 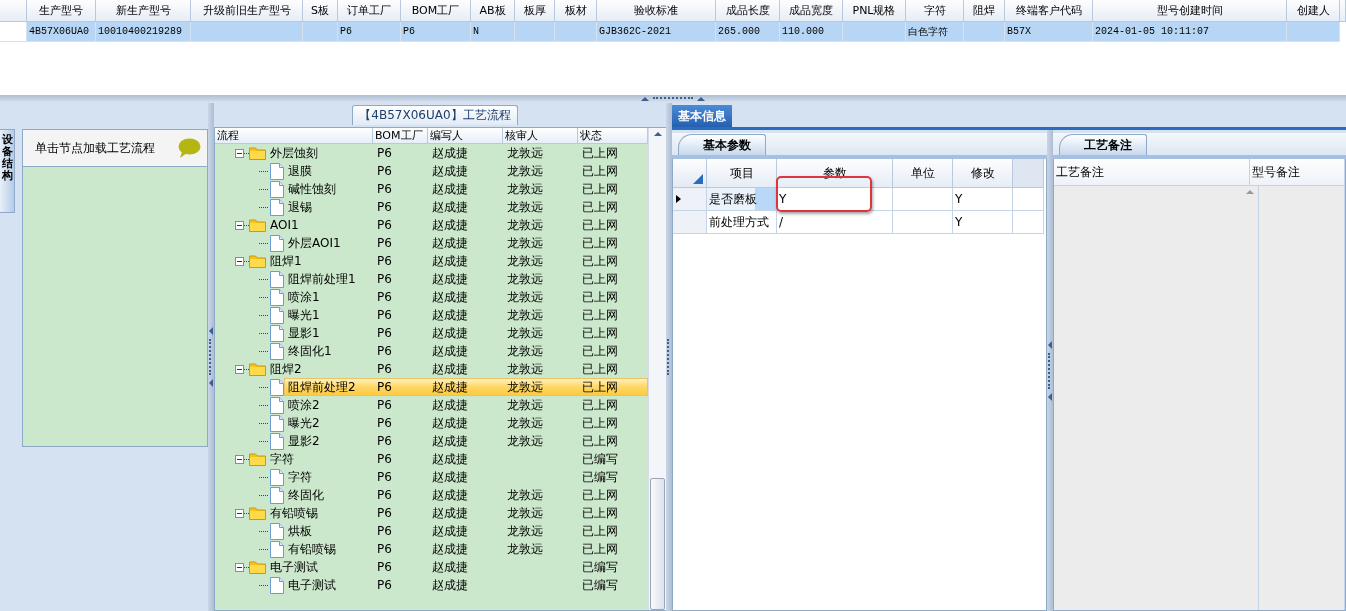 What do you see at coordinates (576, 11) in the screenshot?
I see `column-header: 板材` at bounding box center [576, 11].